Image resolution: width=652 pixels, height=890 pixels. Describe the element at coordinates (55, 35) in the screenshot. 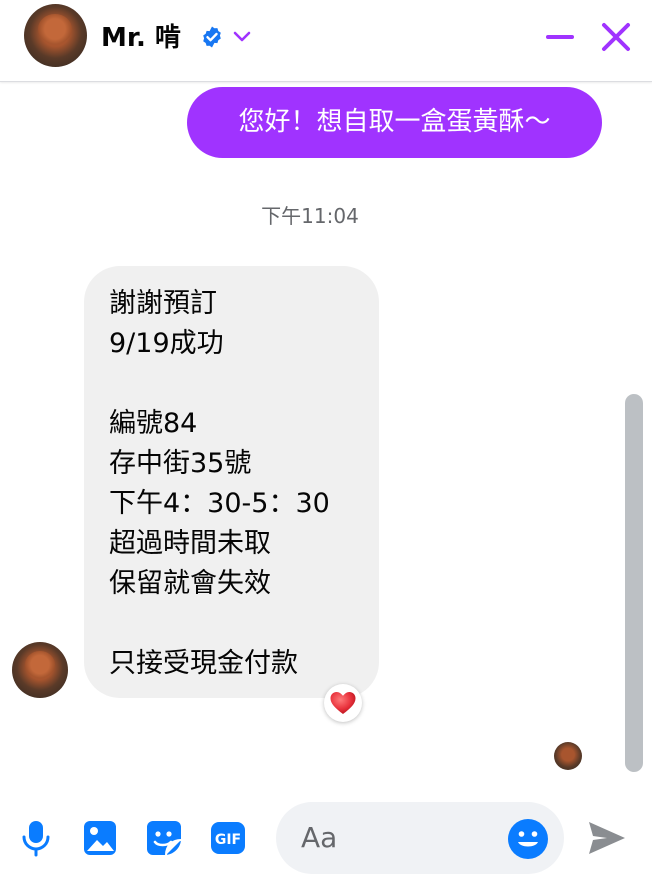

I see `contact-avatar` at that location.